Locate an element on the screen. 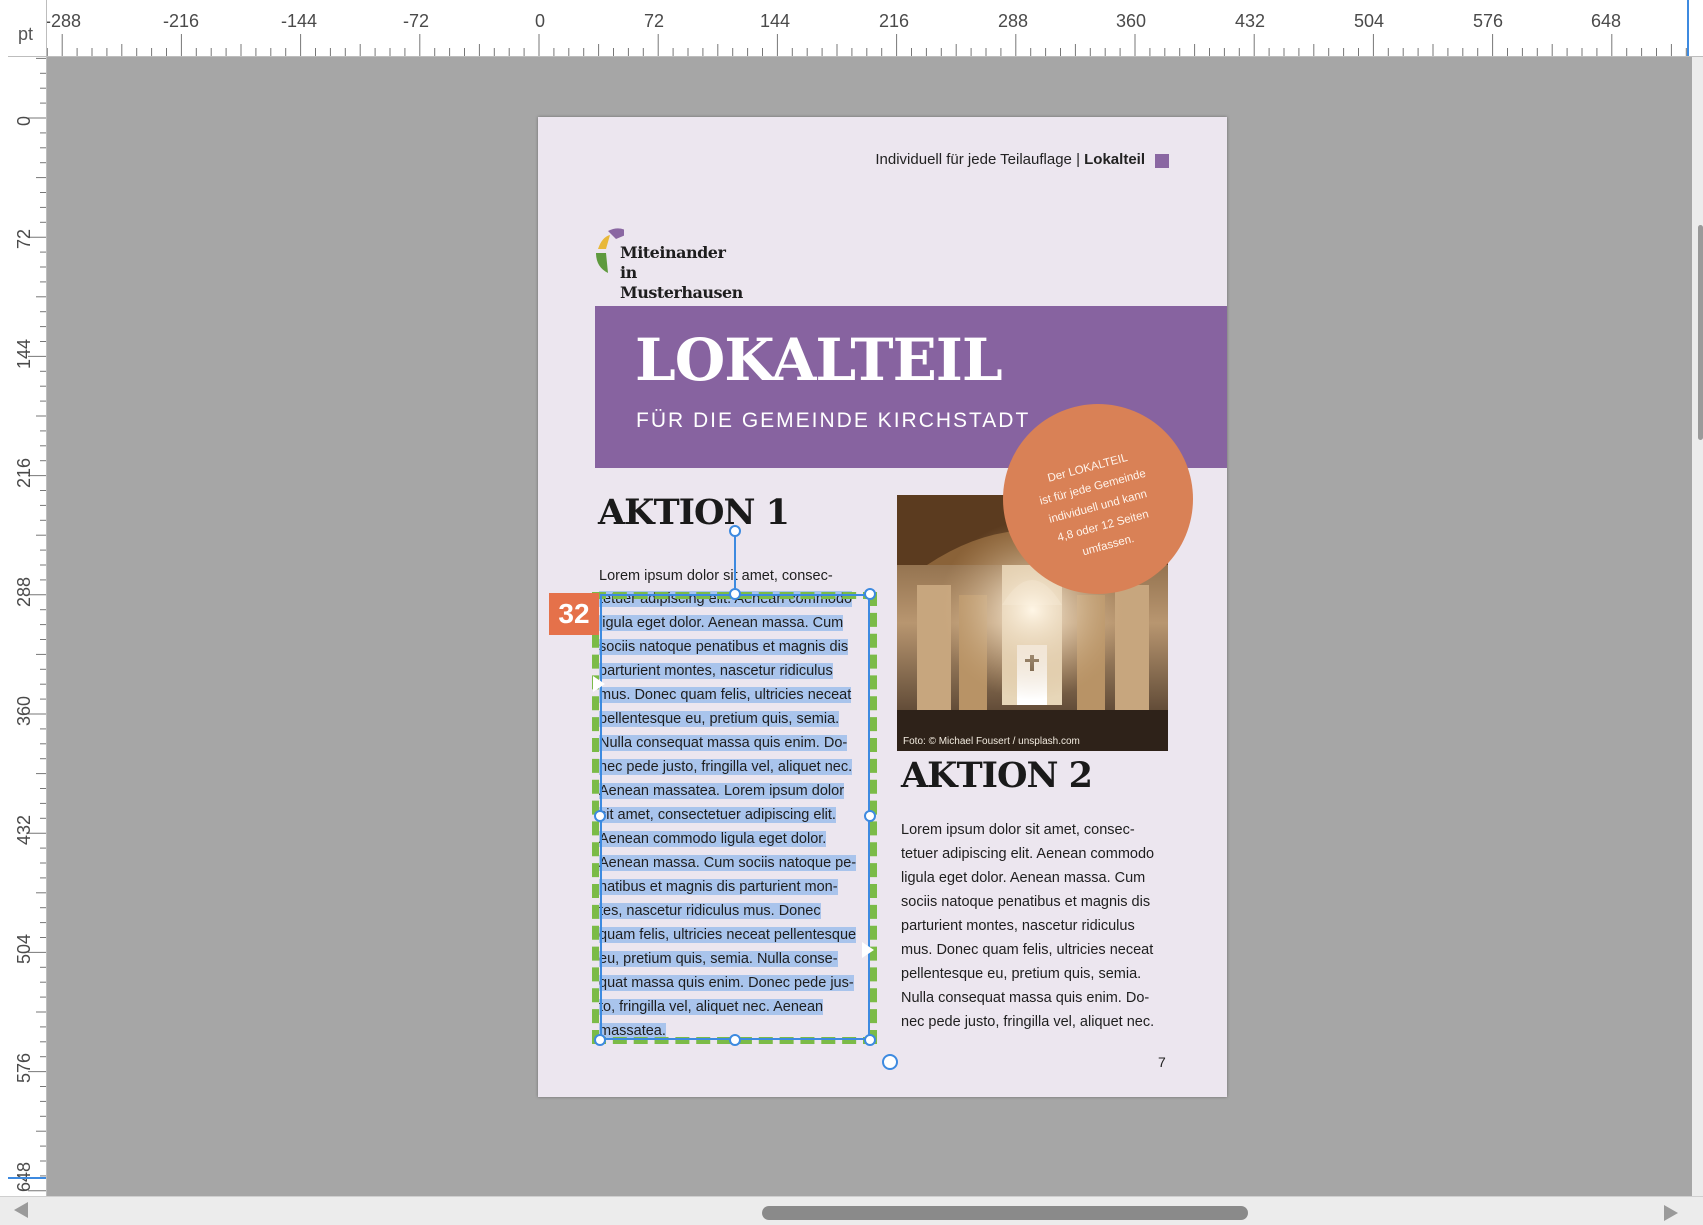  text-line: parturient montes, nascetur ridiculus is located at coordinates (1018, 926).